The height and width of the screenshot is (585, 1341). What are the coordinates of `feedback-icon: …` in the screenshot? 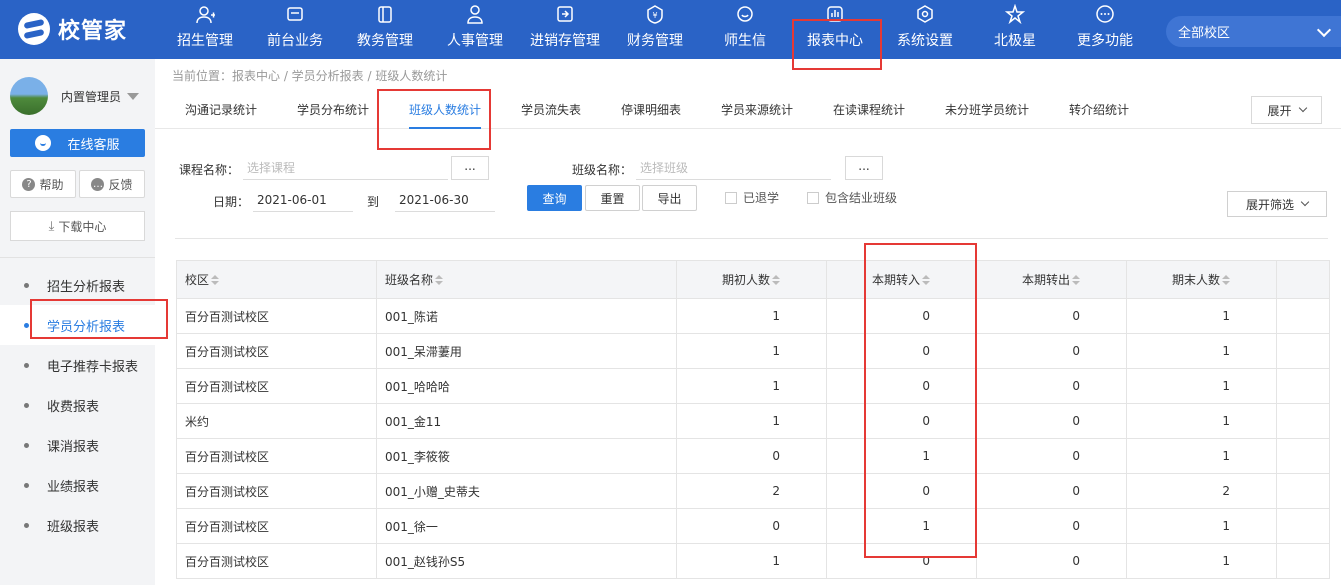 It's located at (98, 184).